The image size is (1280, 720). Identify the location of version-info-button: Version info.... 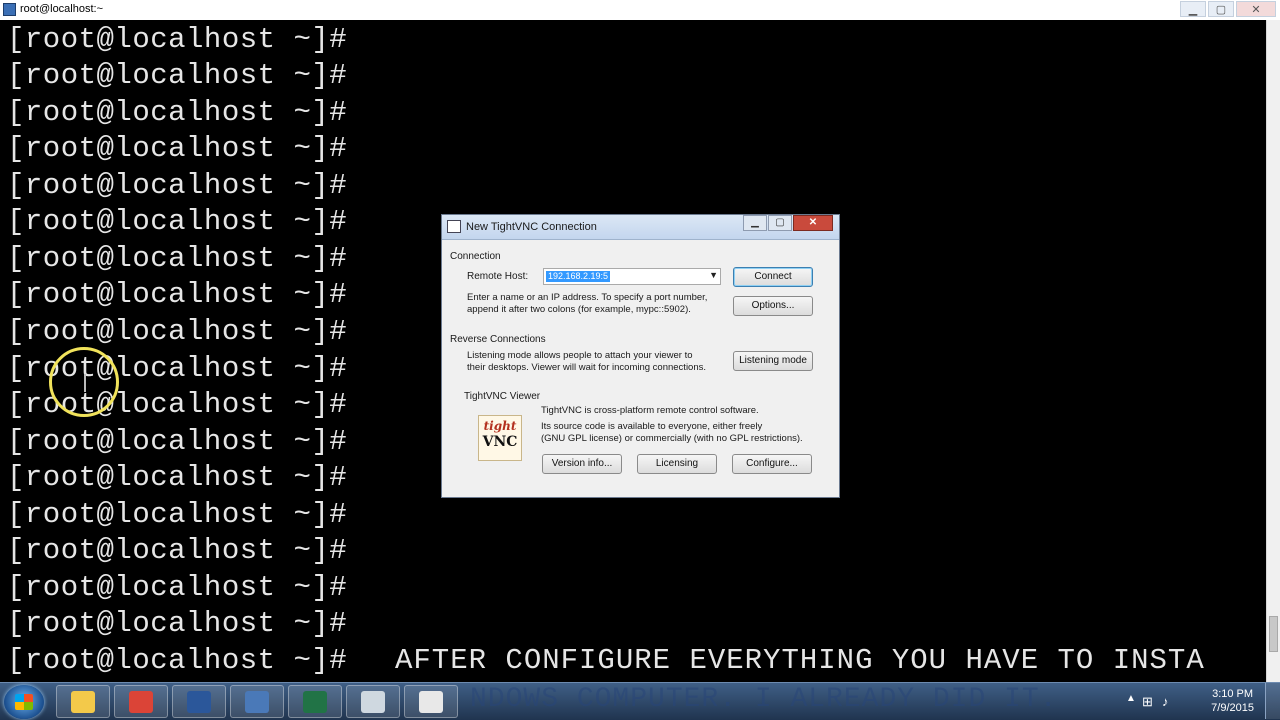
(582, 464).